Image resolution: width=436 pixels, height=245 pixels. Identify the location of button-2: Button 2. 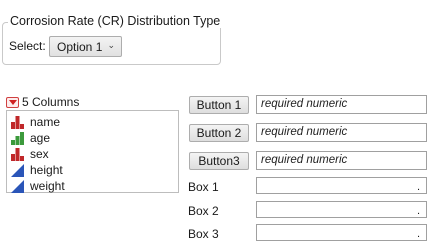
(219, 133).